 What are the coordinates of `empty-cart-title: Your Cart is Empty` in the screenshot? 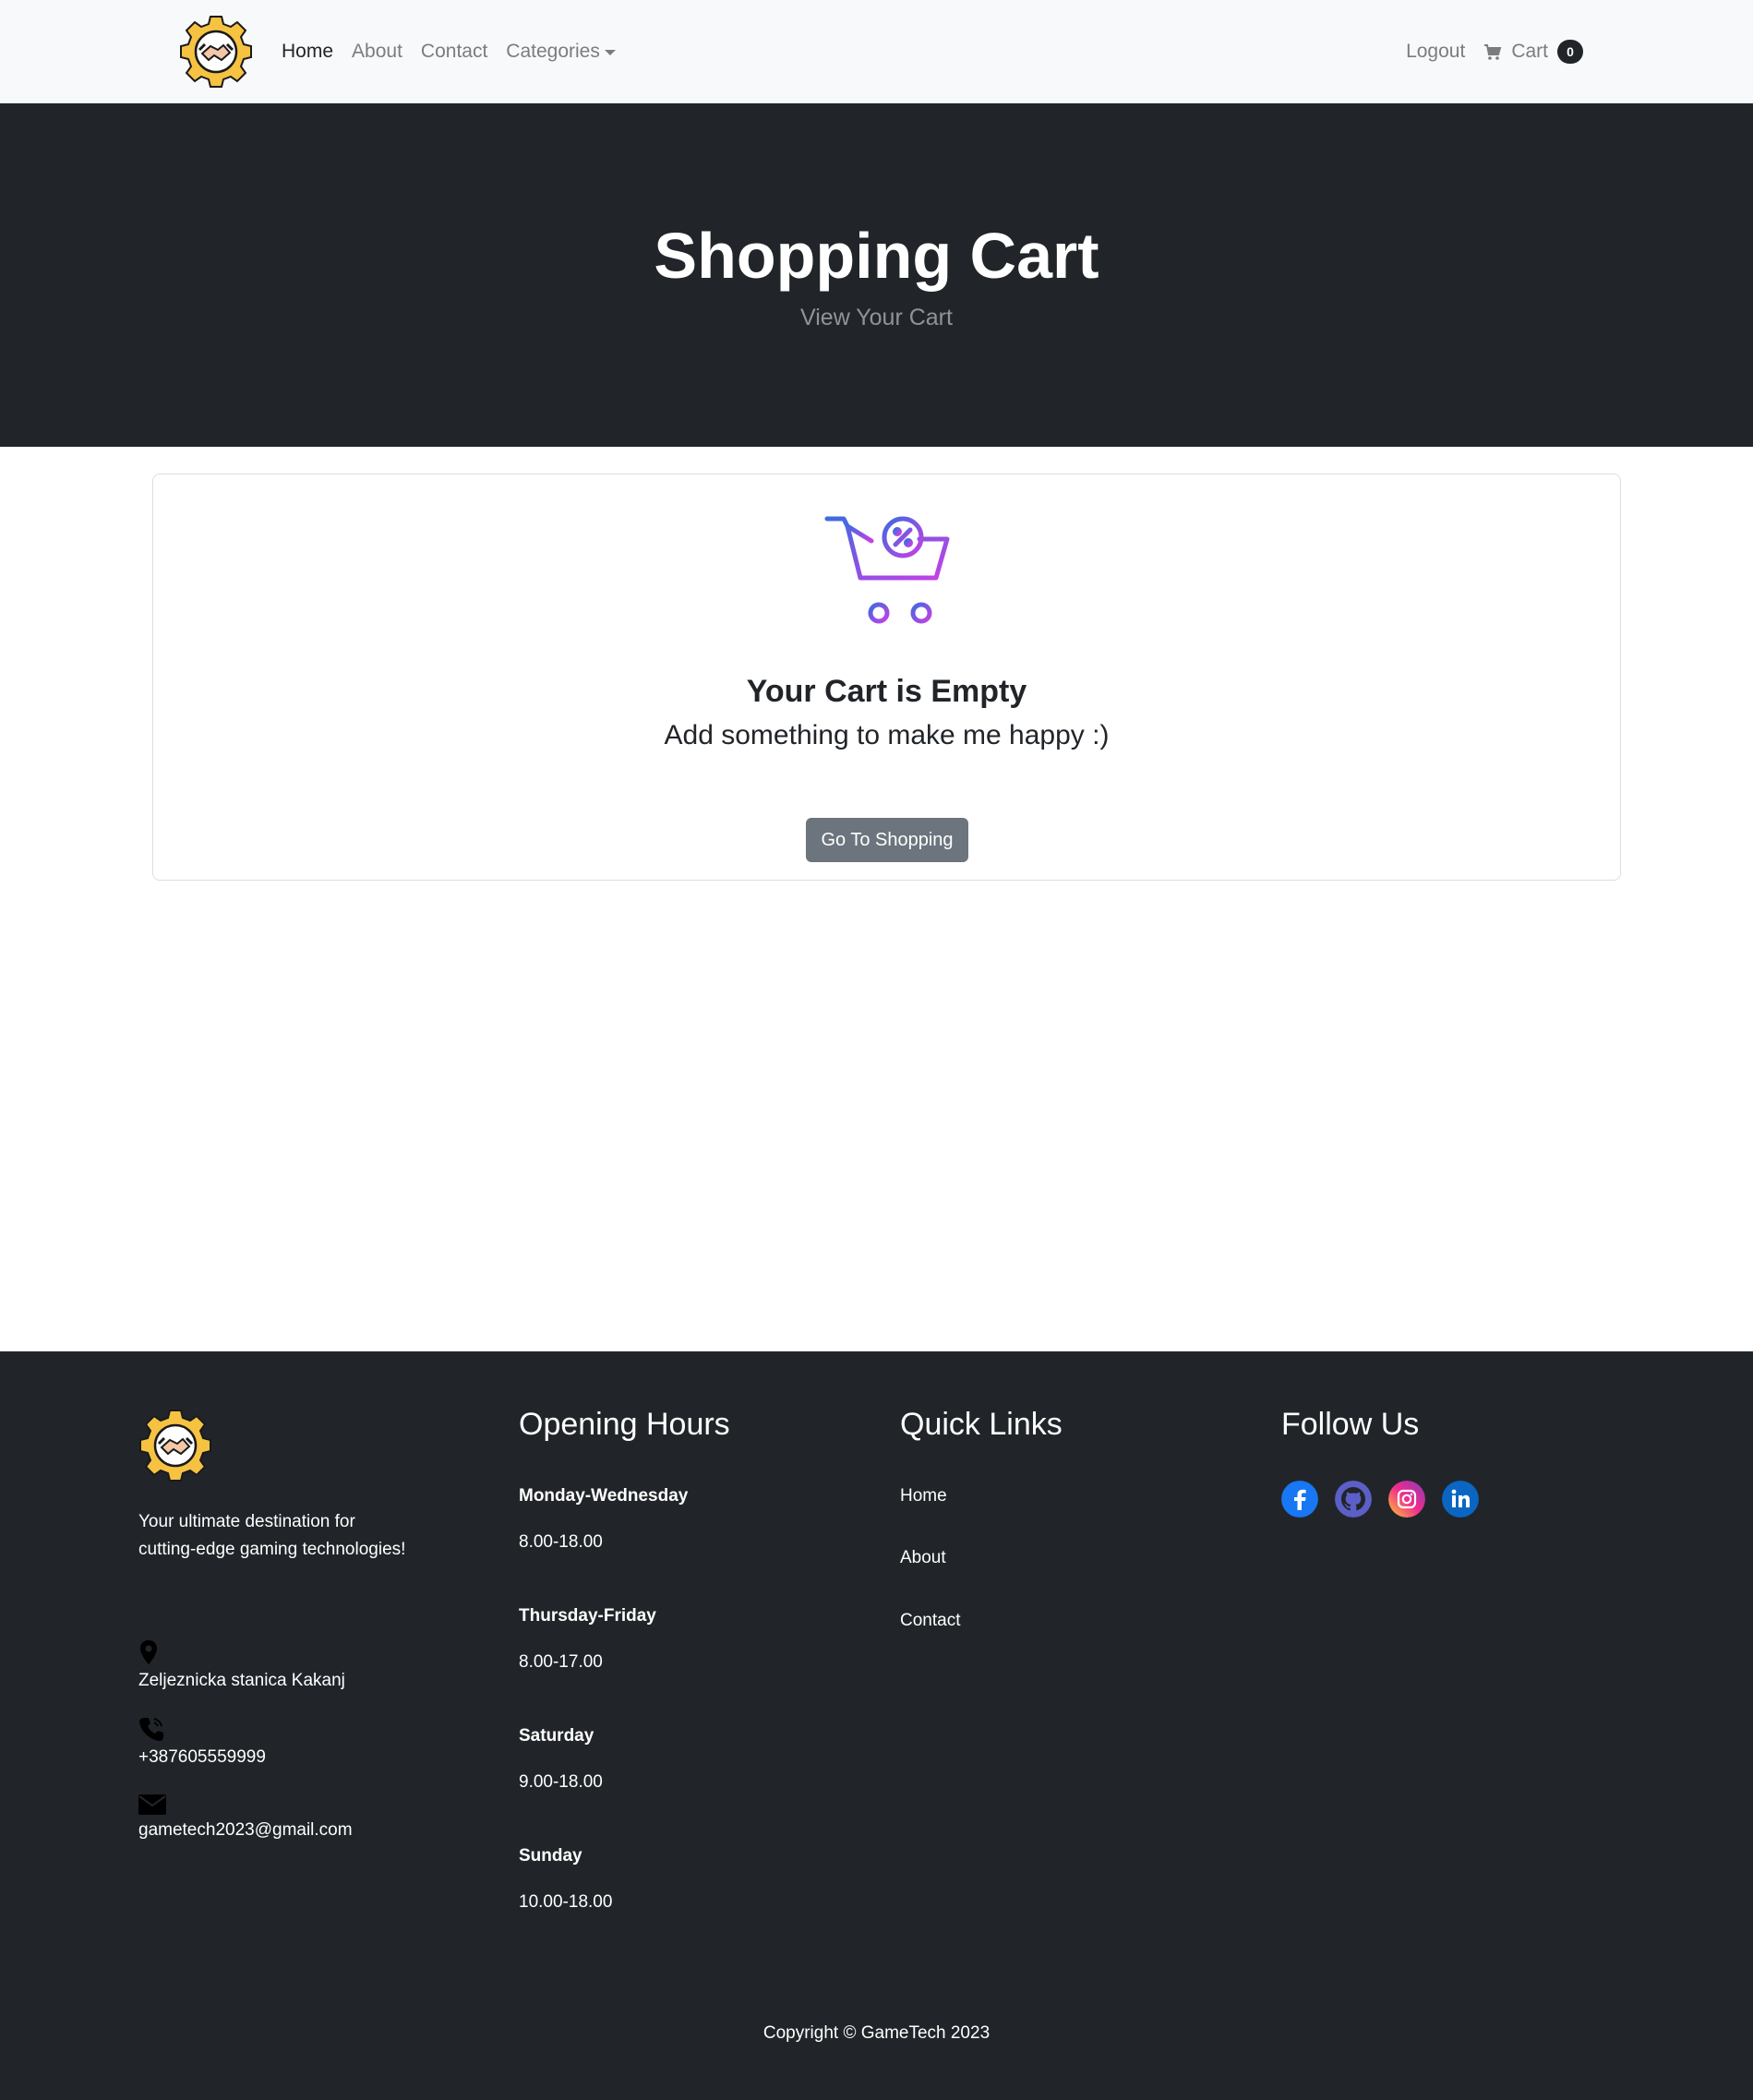 It's located at (887, 691).